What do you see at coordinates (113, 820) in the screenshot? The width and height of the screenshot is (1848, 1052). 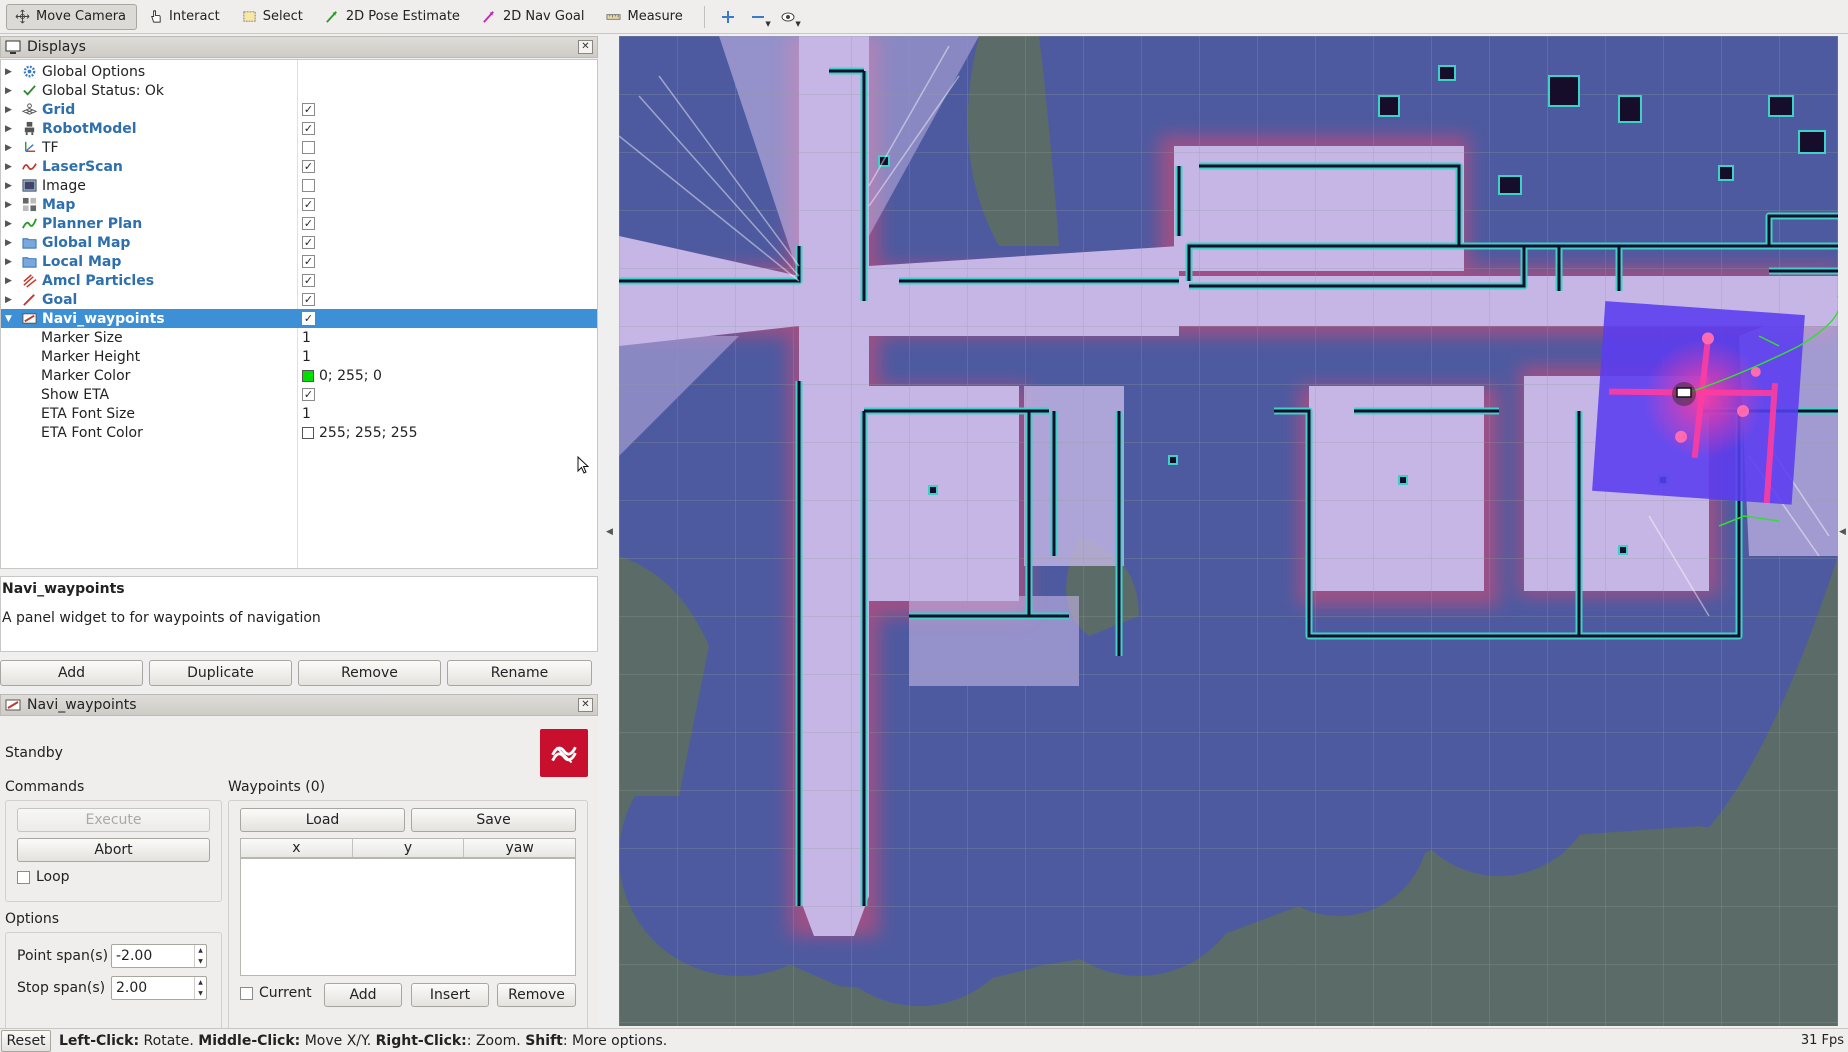 I see `execute-button: Execute` at bounding box center [113, 820].